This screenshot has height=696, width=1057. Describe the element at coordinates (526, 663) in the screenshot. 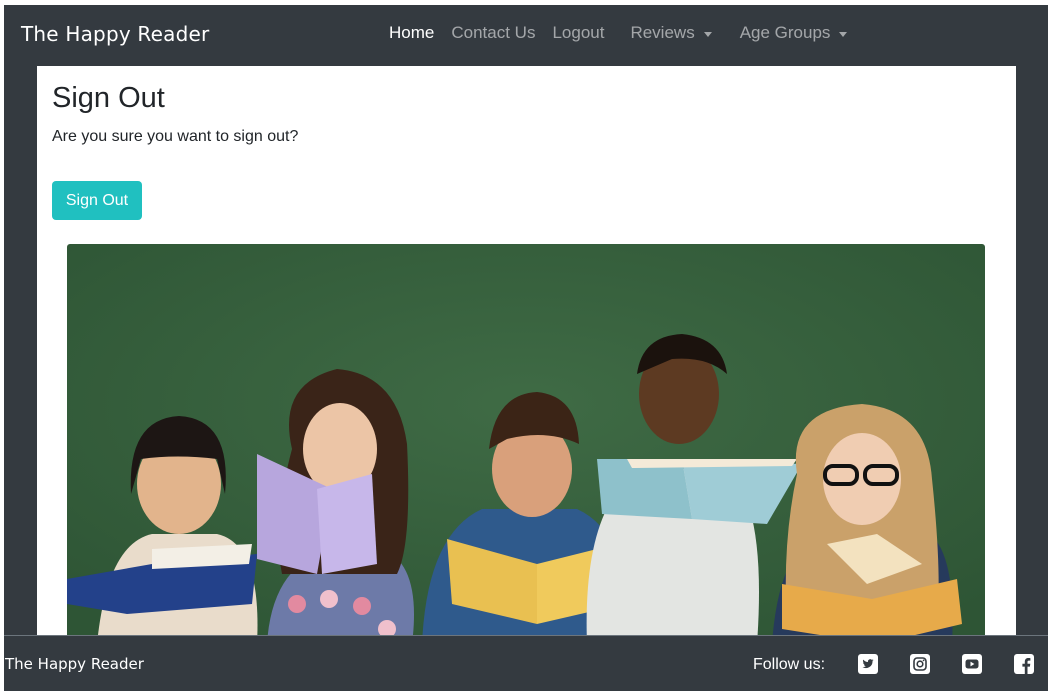

I see `footer: The Happy Reader Follow us:` at that location.